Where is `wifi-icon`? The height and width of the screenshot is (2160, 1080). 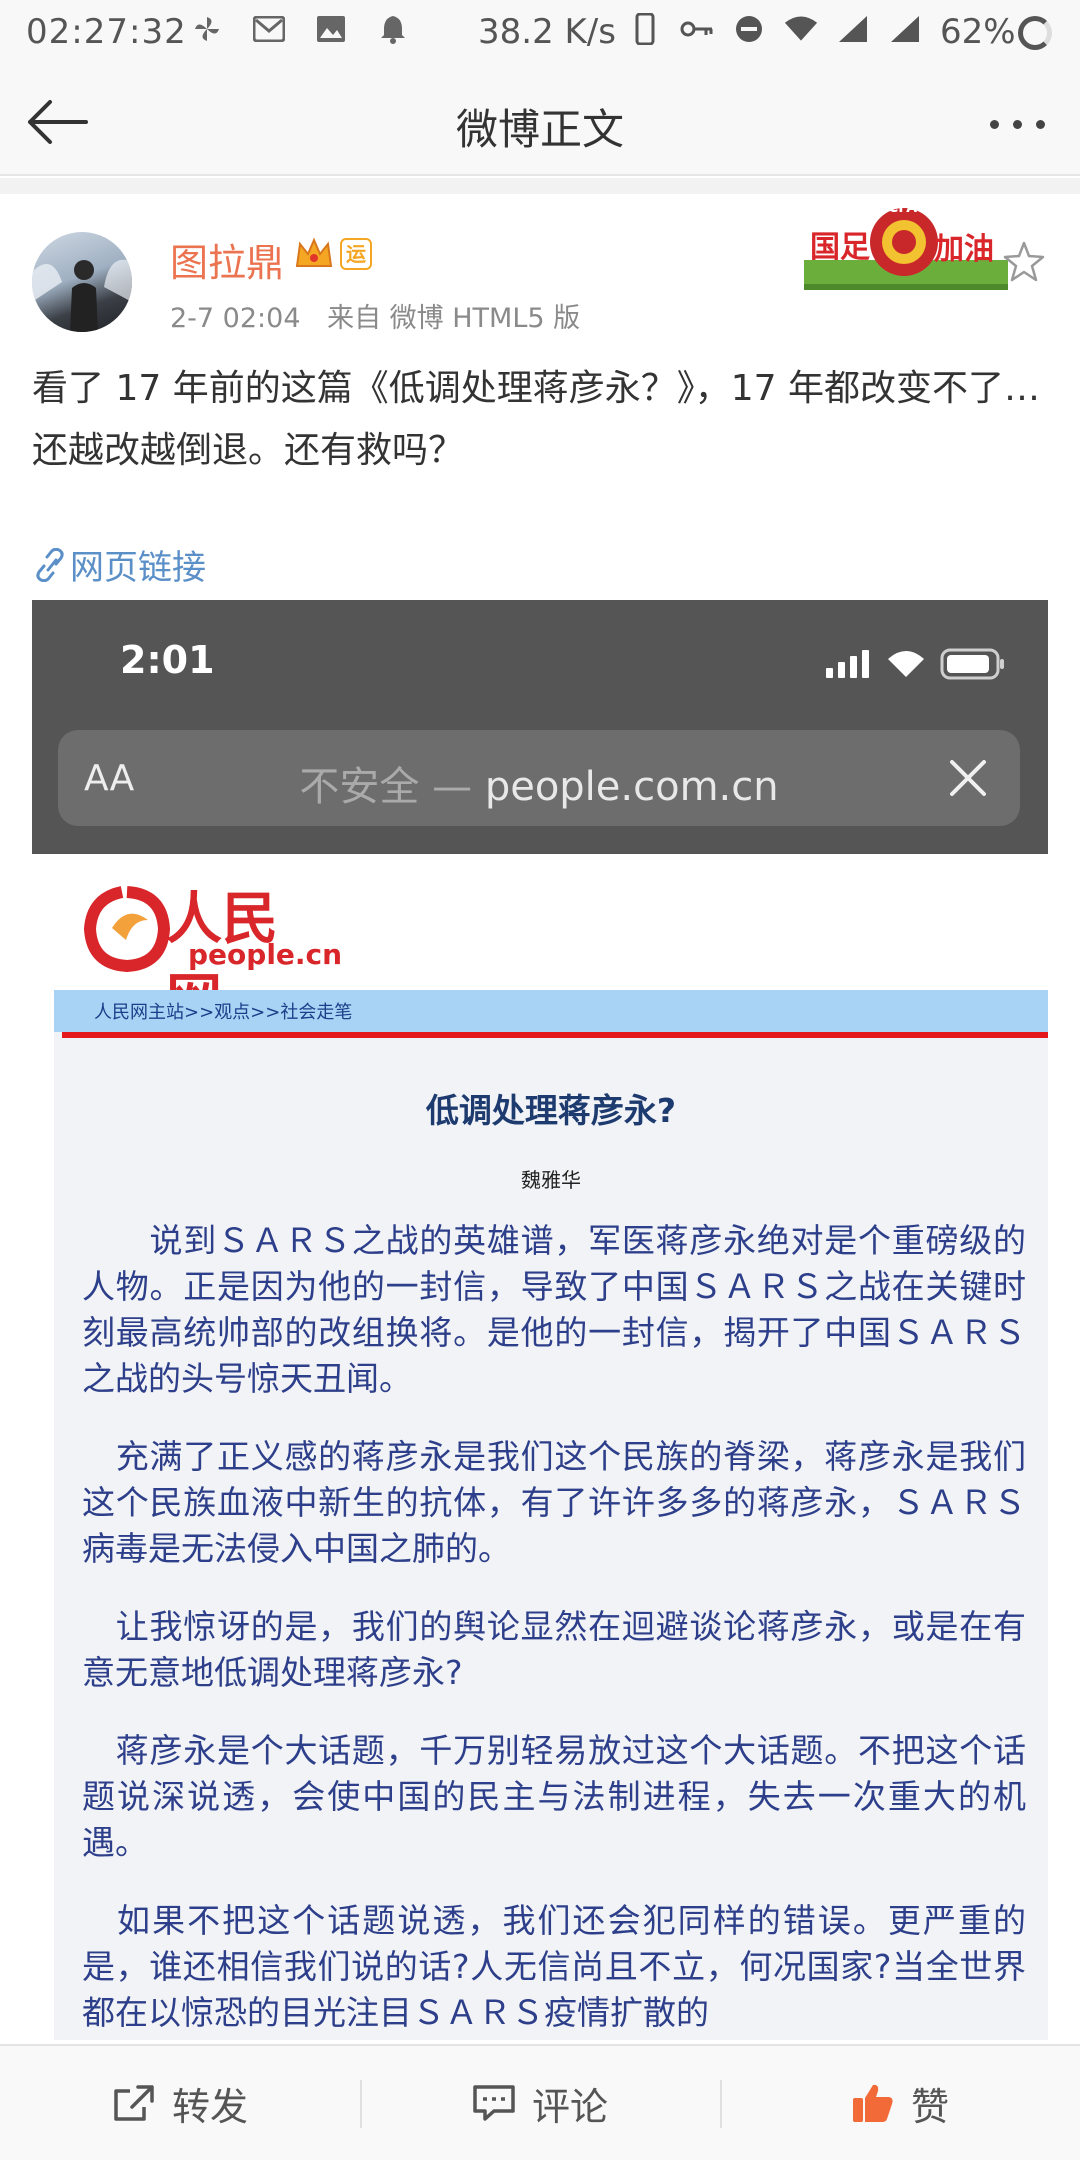
wifi-icon is located at coordinates (801, 29).